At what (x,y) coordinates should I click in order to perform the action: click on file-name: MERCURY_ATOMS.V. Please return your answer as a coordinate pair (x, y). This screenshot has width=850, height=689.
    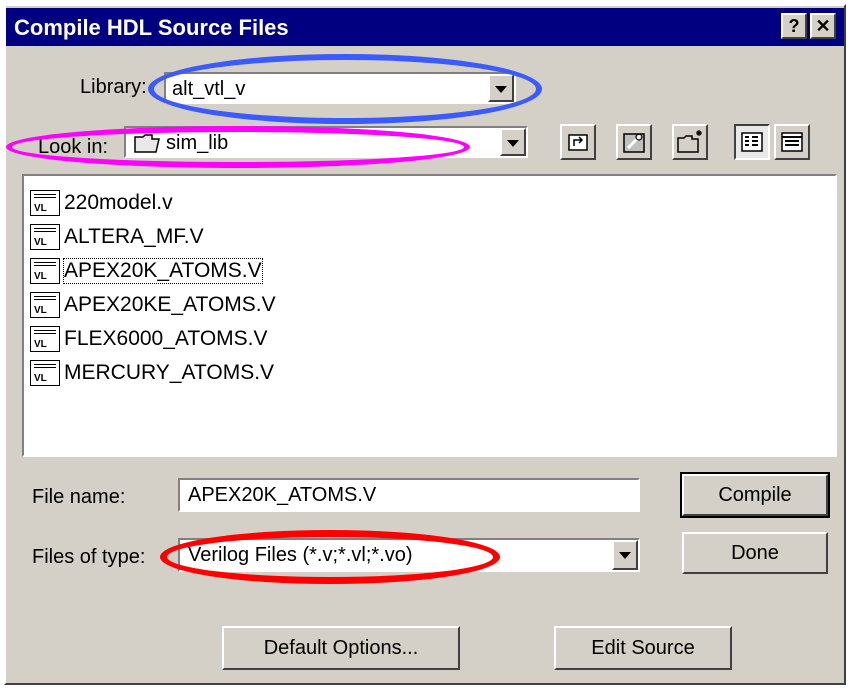
    Looking at the image, I should click on (169, 372).